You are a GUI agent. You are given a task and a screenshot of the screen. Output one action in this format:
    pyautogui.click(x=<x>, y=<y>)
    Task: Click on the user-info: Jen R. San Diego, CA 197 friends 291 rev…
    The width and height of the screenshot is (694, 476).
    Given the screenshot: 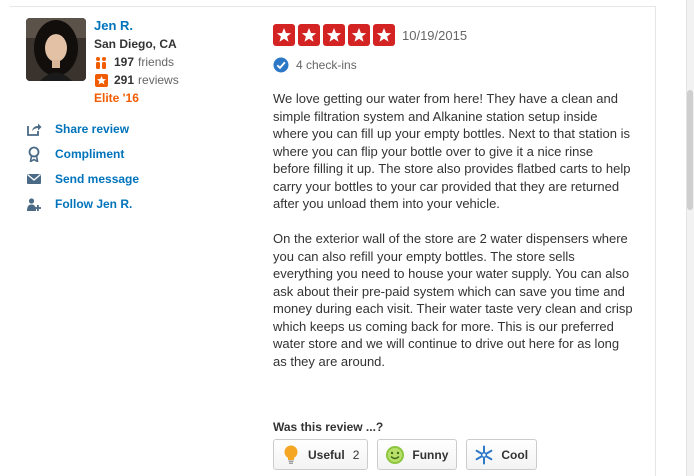 What is the action you would take?
    pyautogui.click(x=136, y=62)
    